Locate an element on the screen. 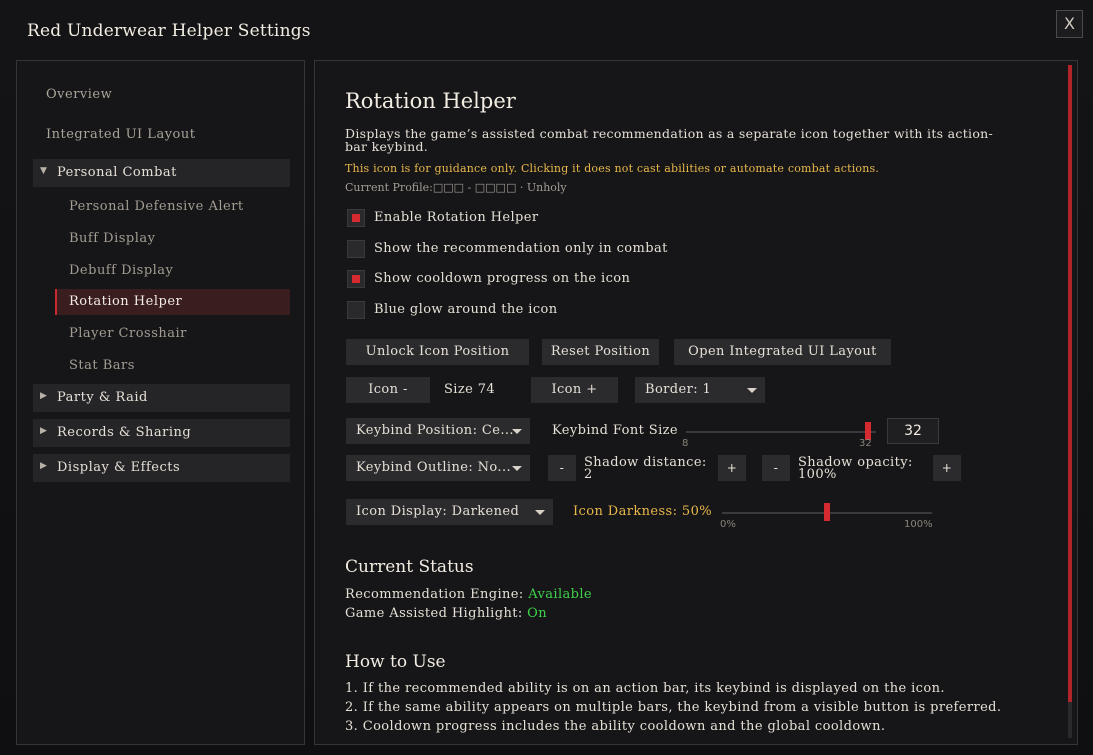 This screenshot has width=1093, height=755. shadow-opacity-decrease-button: - is located at coordinates (776, 468).